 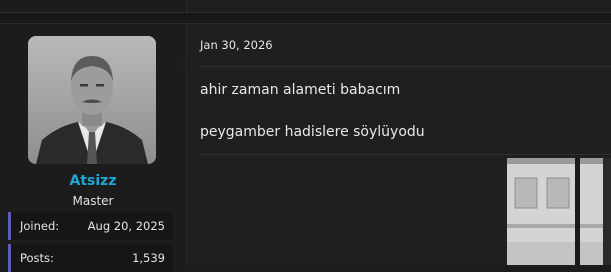 I want to click on stat-label: Joined:, so click(x=40, y=226).